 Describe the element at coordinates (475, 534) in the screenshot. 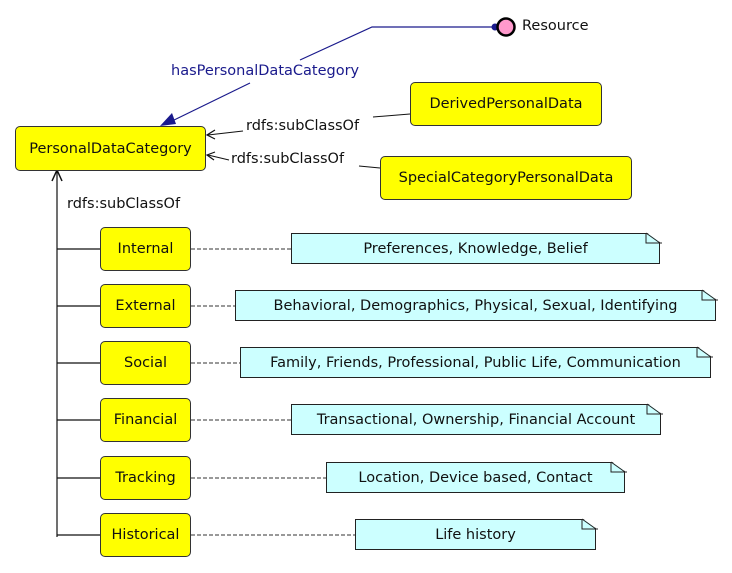

I see `note-historical: Life history` at that location.